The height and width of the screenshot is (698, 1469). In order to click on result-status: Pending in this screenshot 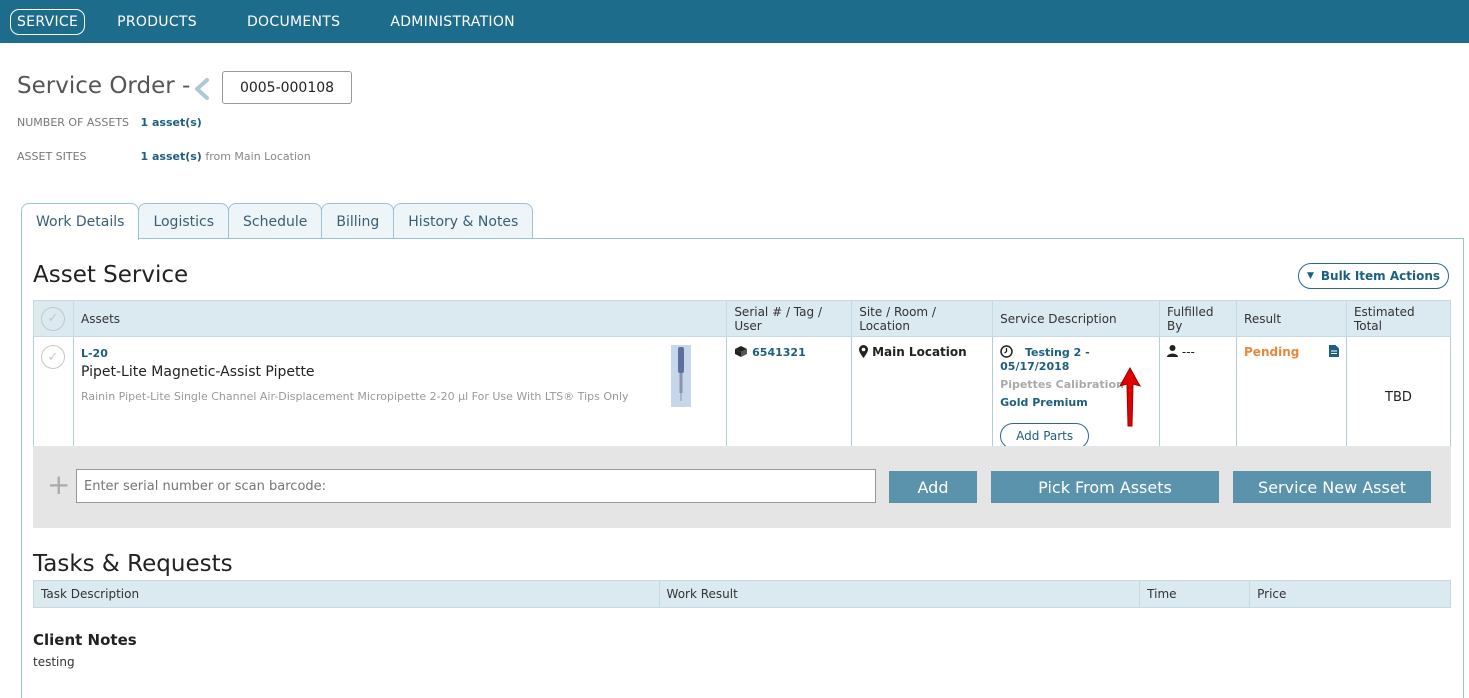, I will do `click(1272, 352)`.